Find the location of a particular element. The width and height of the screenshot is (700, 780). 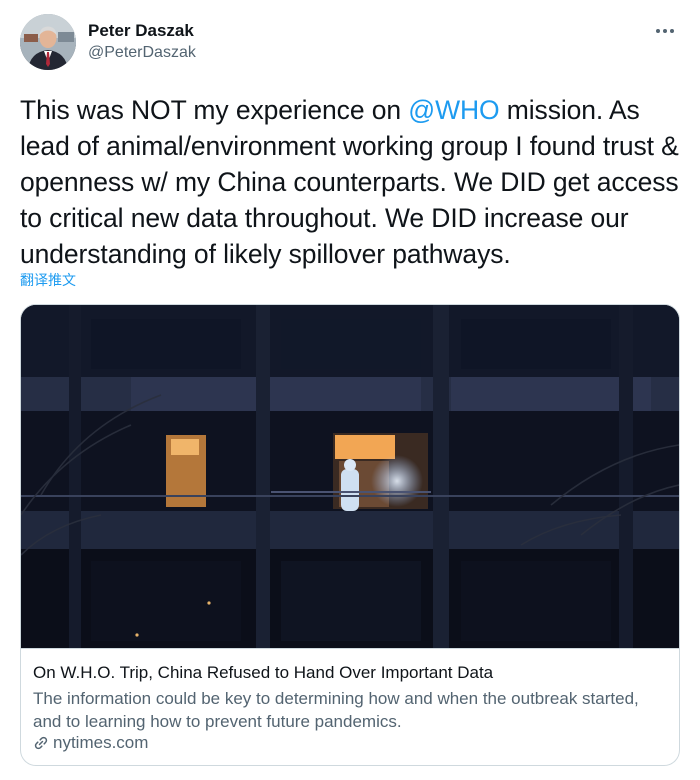

more-options-button is located at coordinates (665, 31).